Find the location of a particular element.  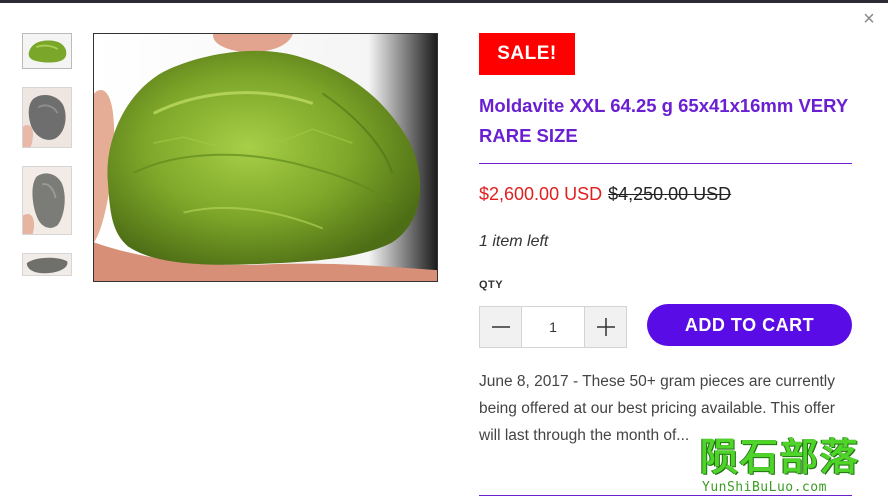

price-row: $2,600.00 USD $4,250.00 USD is located at coordinates (605, 194).